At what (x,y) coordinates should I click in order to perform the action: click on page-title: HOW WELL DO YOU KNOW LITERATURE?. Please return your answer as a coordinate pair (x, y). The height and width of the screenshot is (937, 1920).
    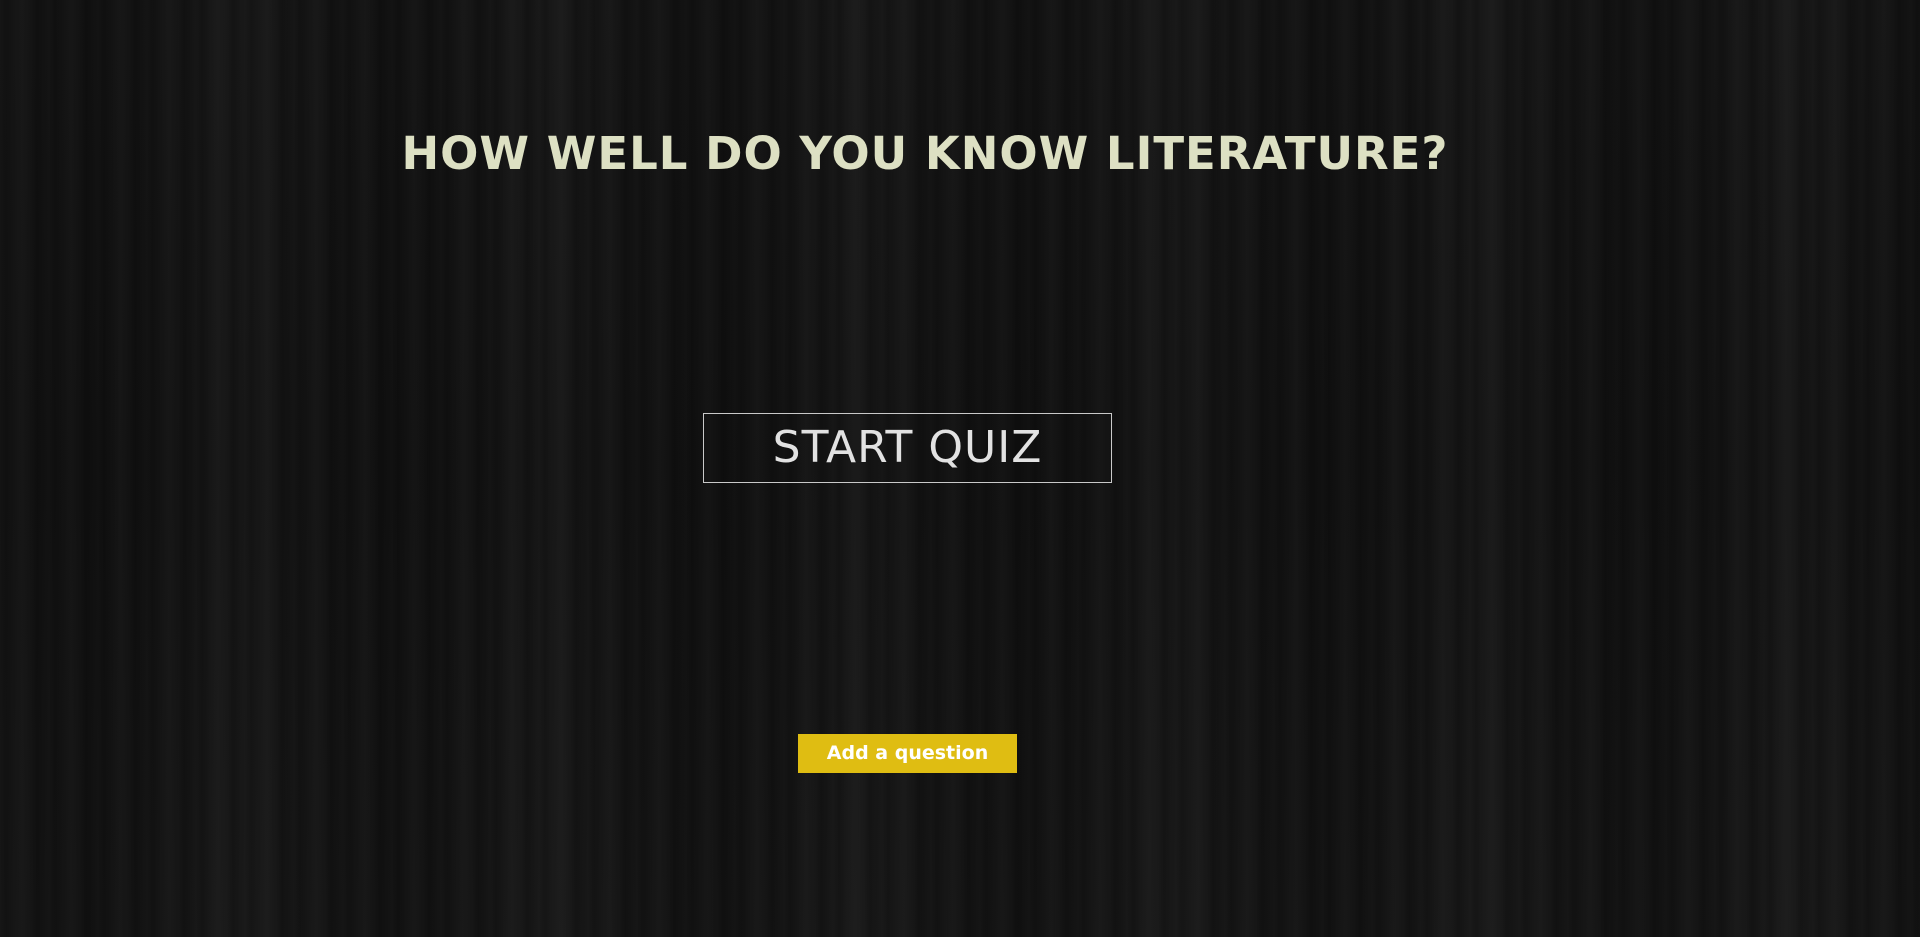
    Looking at the image, I should click on (925, 153).